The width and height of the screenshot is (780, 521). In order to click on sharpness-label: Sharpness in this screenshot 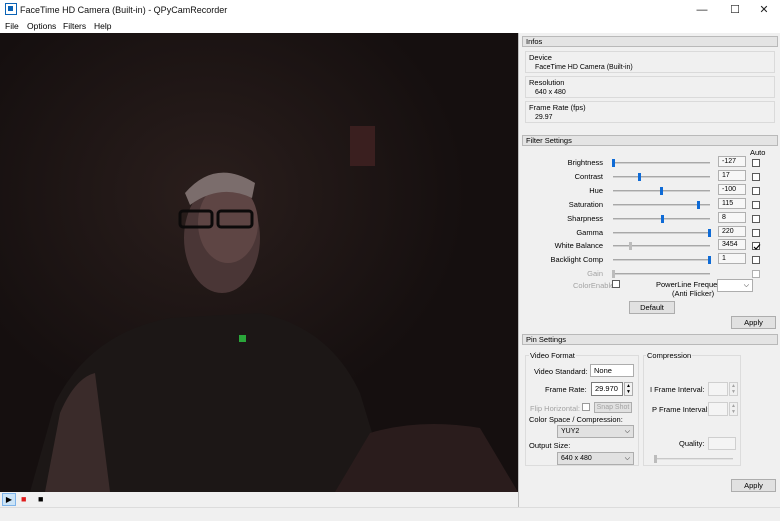, I will do `click(585, 218)`.